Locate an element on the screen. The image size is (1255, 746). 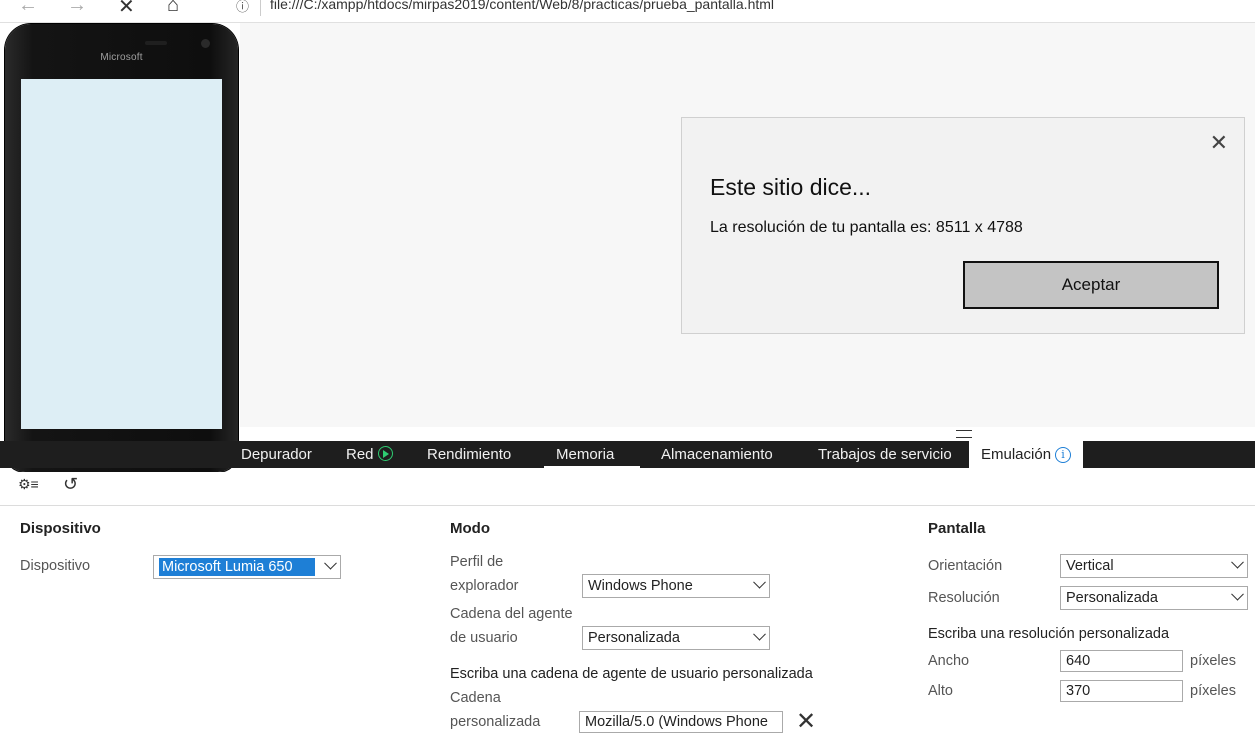
browser-profile-value: Windows Phone is located at coordinates (640, 586).